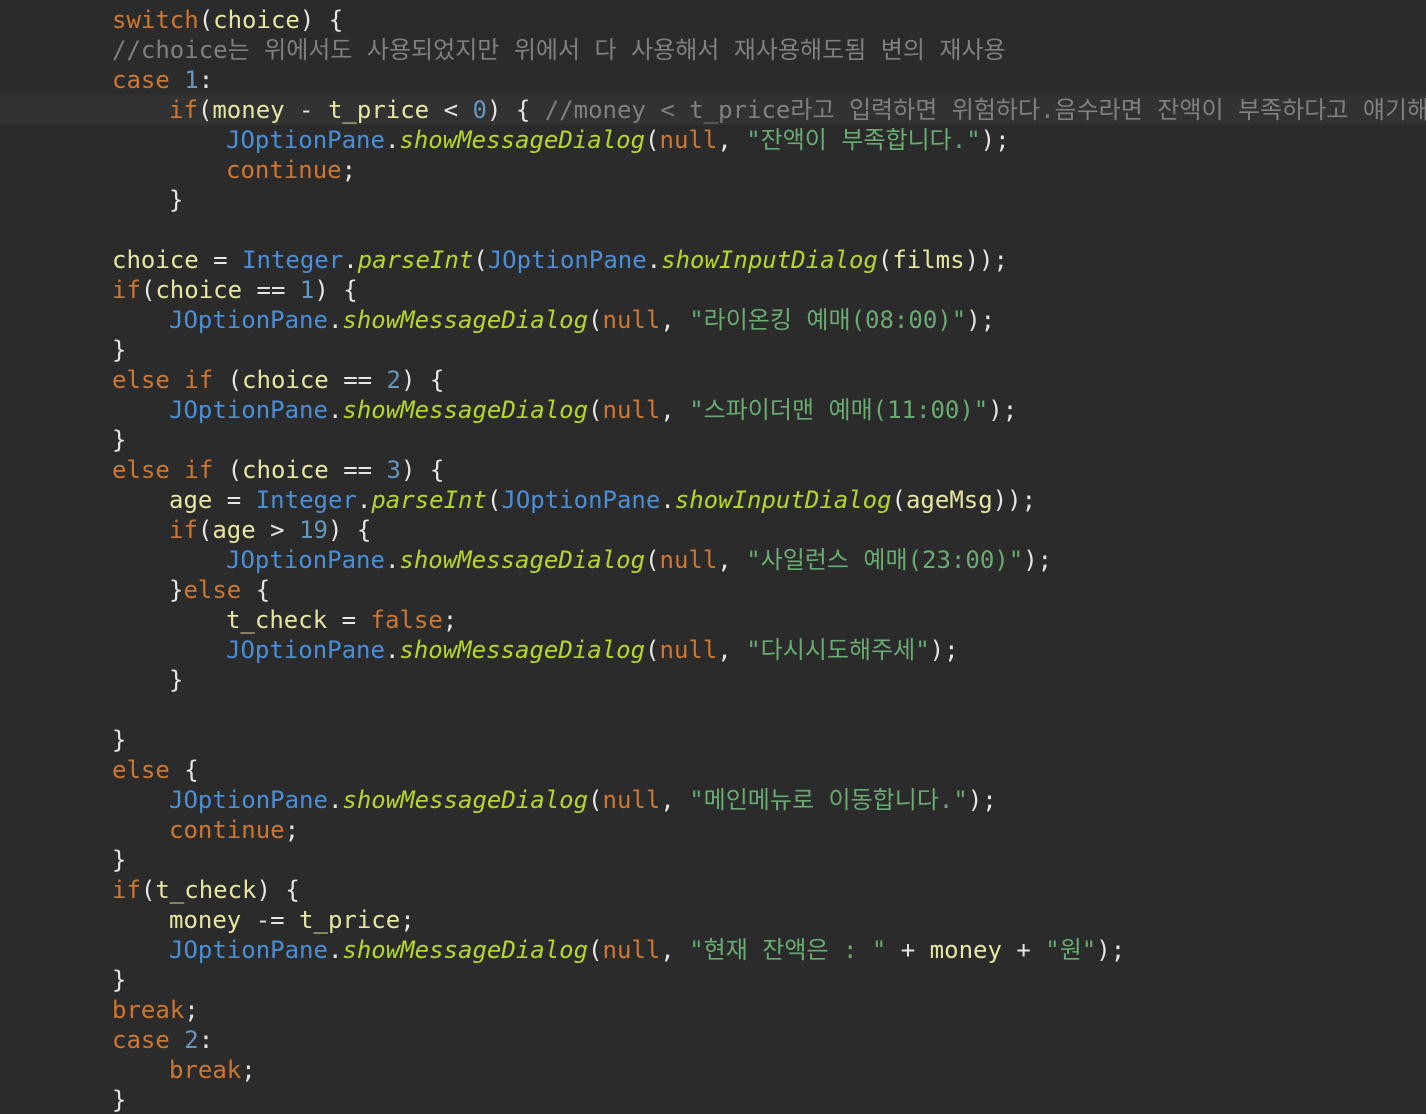  What do you see at coordinates (393, 470) in the screenshot?
I see `code-token-number: 3` at bounding box center [393, 470].